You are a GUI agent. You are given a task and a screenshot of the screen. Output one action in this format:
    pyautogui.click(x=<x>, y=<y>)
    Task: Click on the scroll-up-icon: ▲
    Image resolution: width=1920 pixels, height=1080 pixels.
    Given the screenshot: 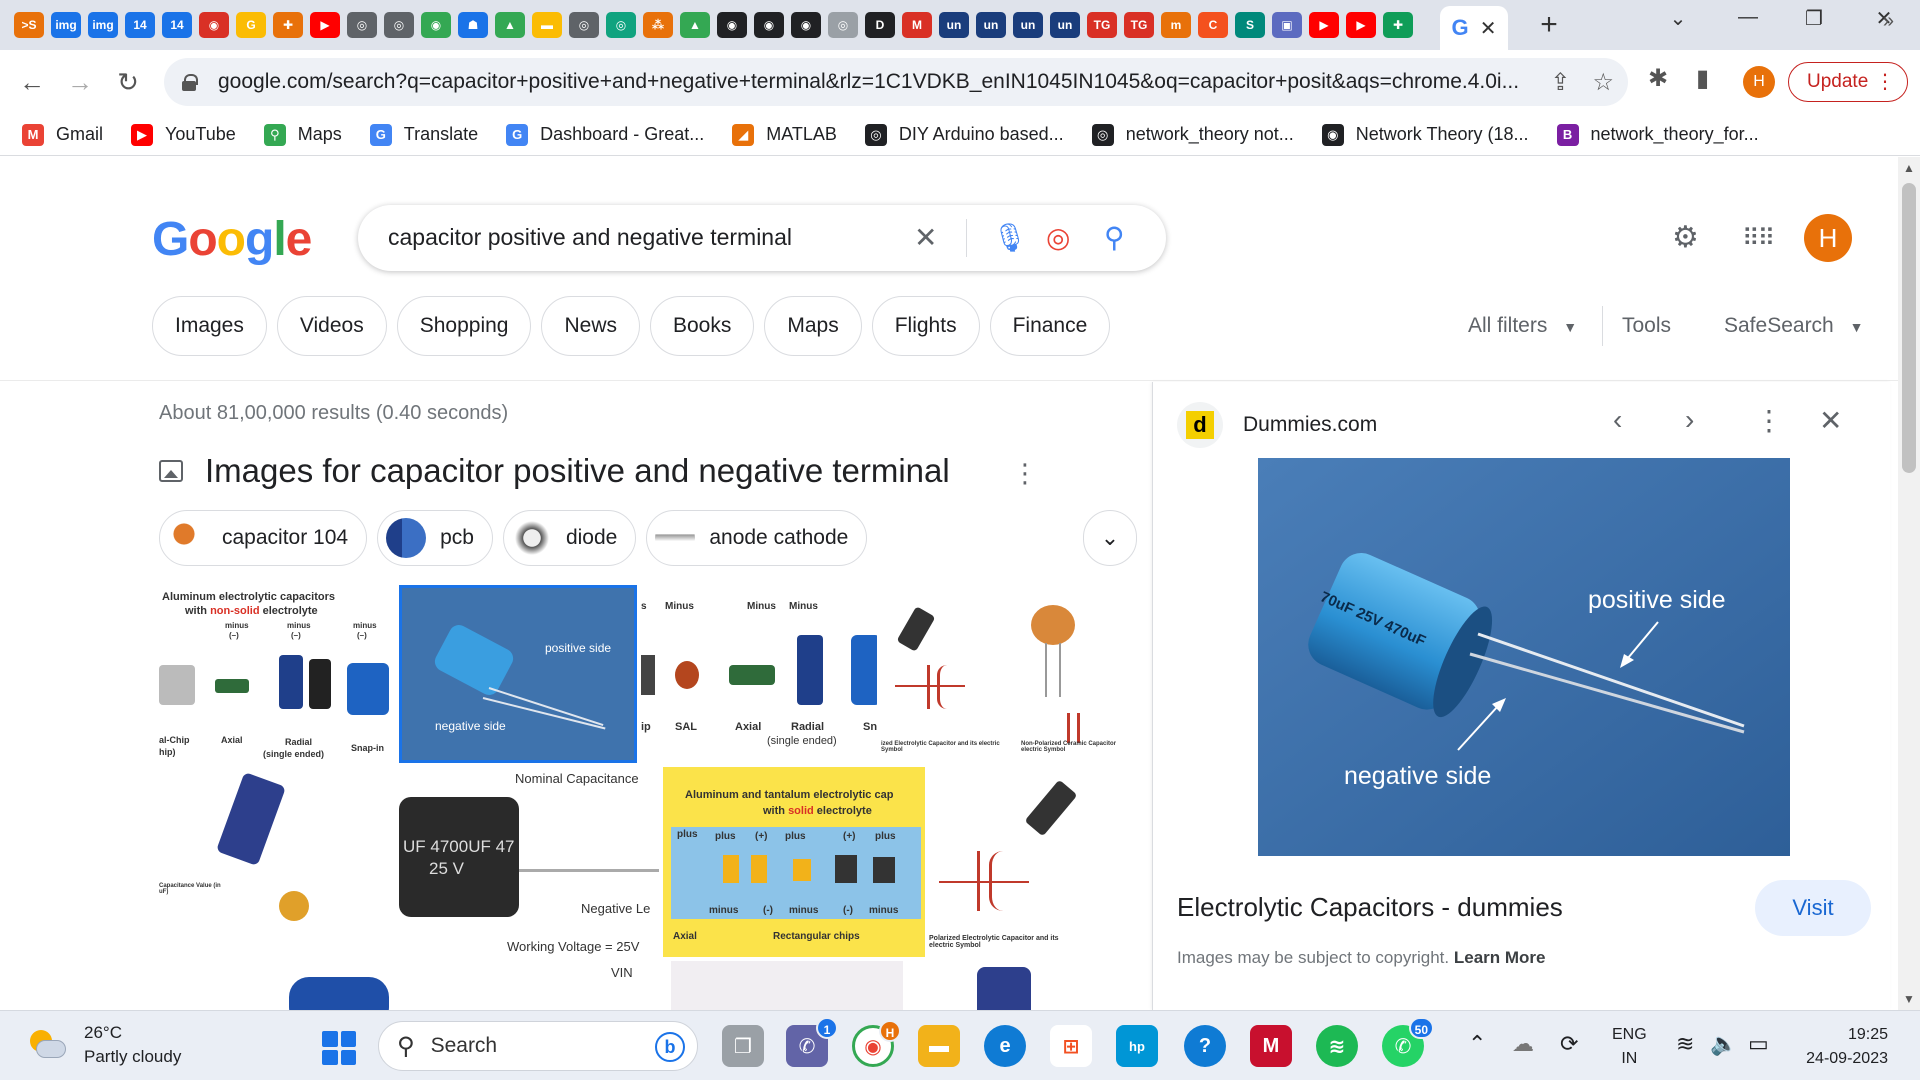 What is the action you would take?
    pyautogui.click(x=1909, y=168)
    